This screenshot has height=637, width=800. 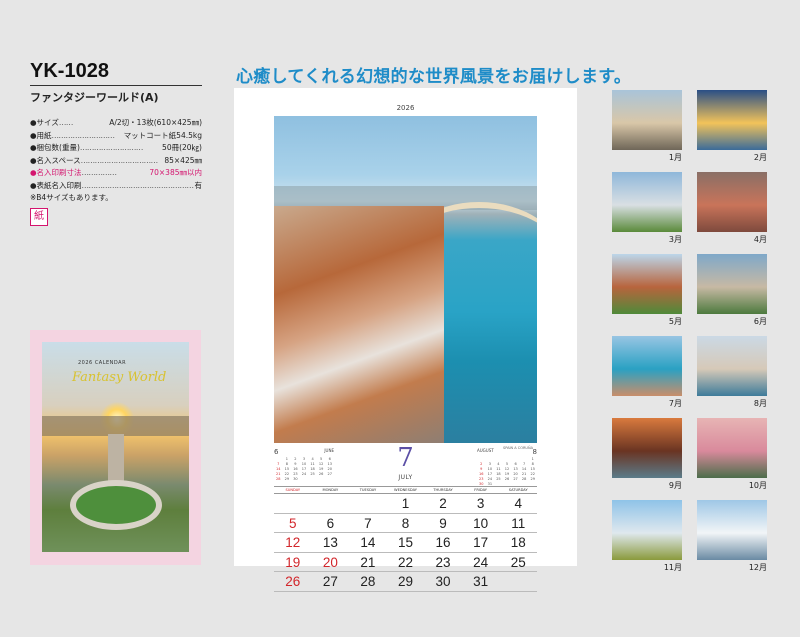 I want to click on day-cell: 18, so click(x=518, y=542).